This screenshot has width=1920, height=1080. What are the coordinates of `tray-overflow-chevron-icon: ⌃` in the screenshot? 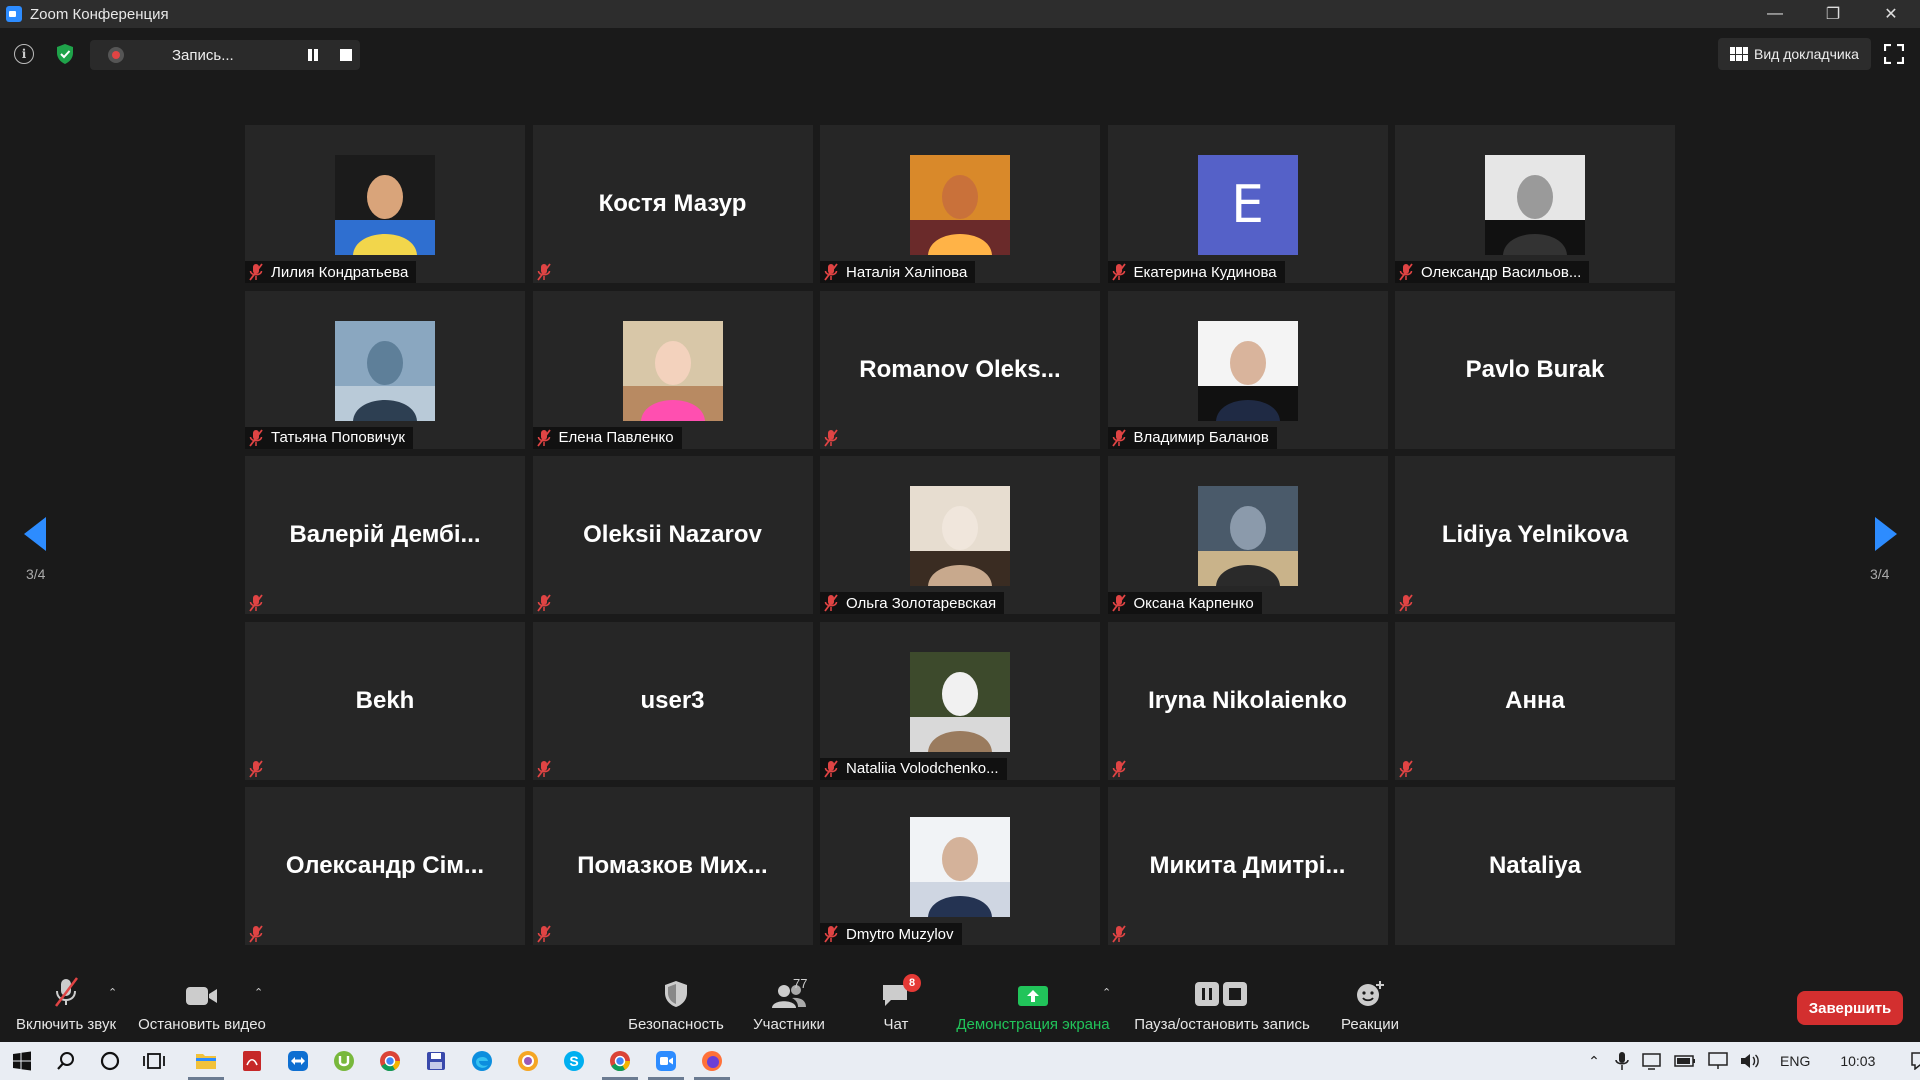 It's located at (1594, 1061).